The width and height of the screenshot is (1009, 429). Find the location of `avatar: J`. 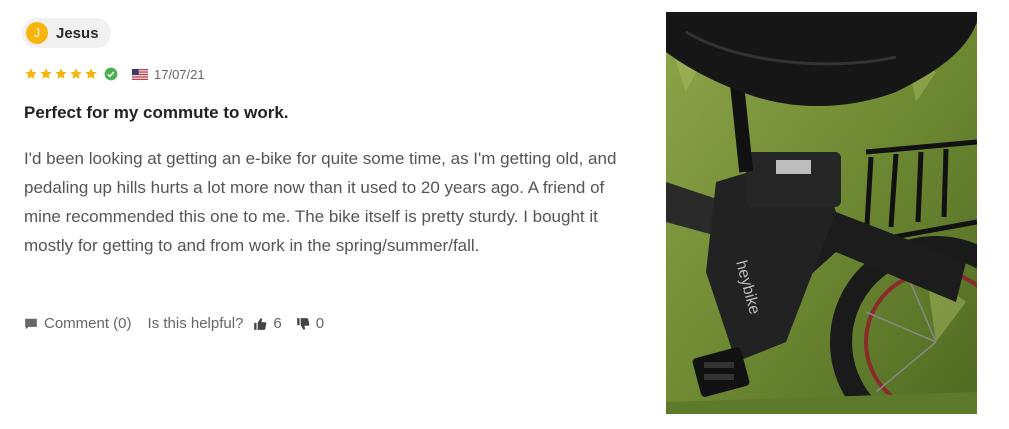

avatar: J is located at coordinates (37, 33).